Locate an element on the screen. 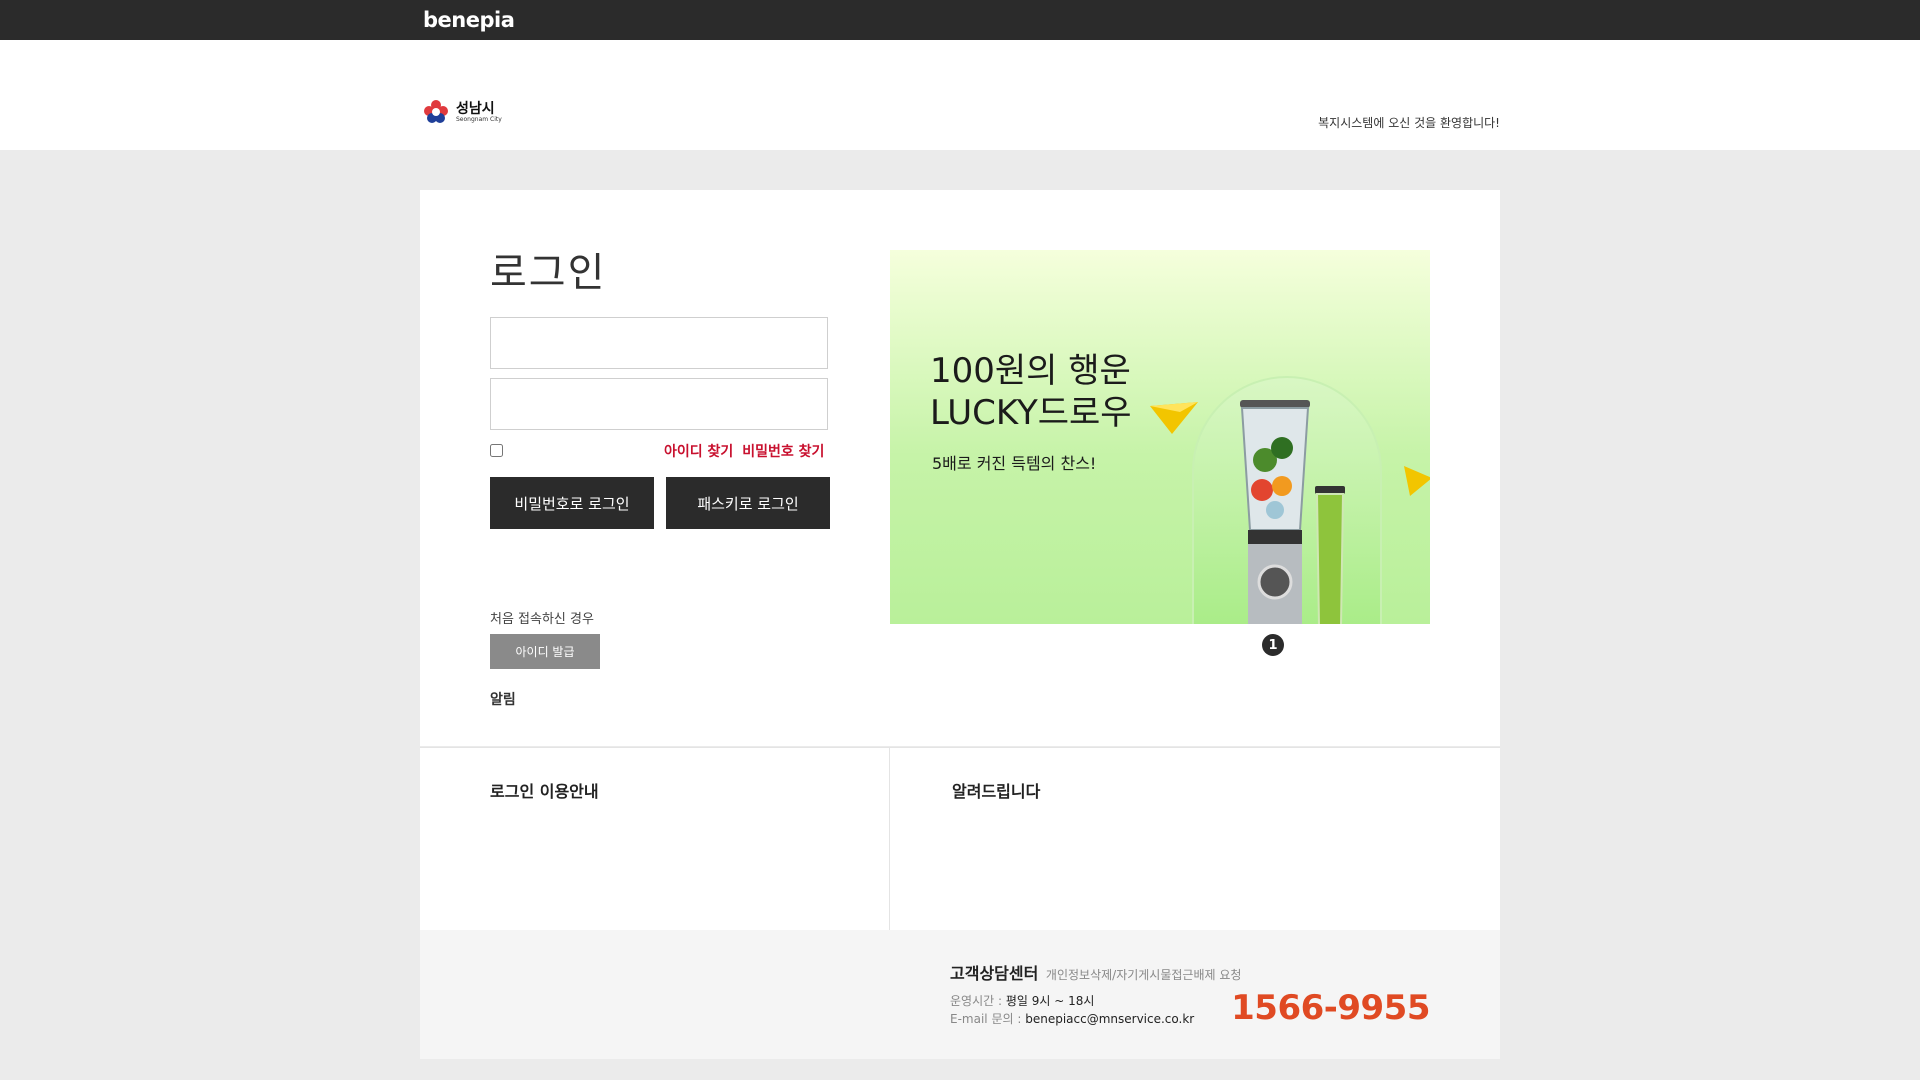  page-title: 로그인 is located at coordinates (548, 273).